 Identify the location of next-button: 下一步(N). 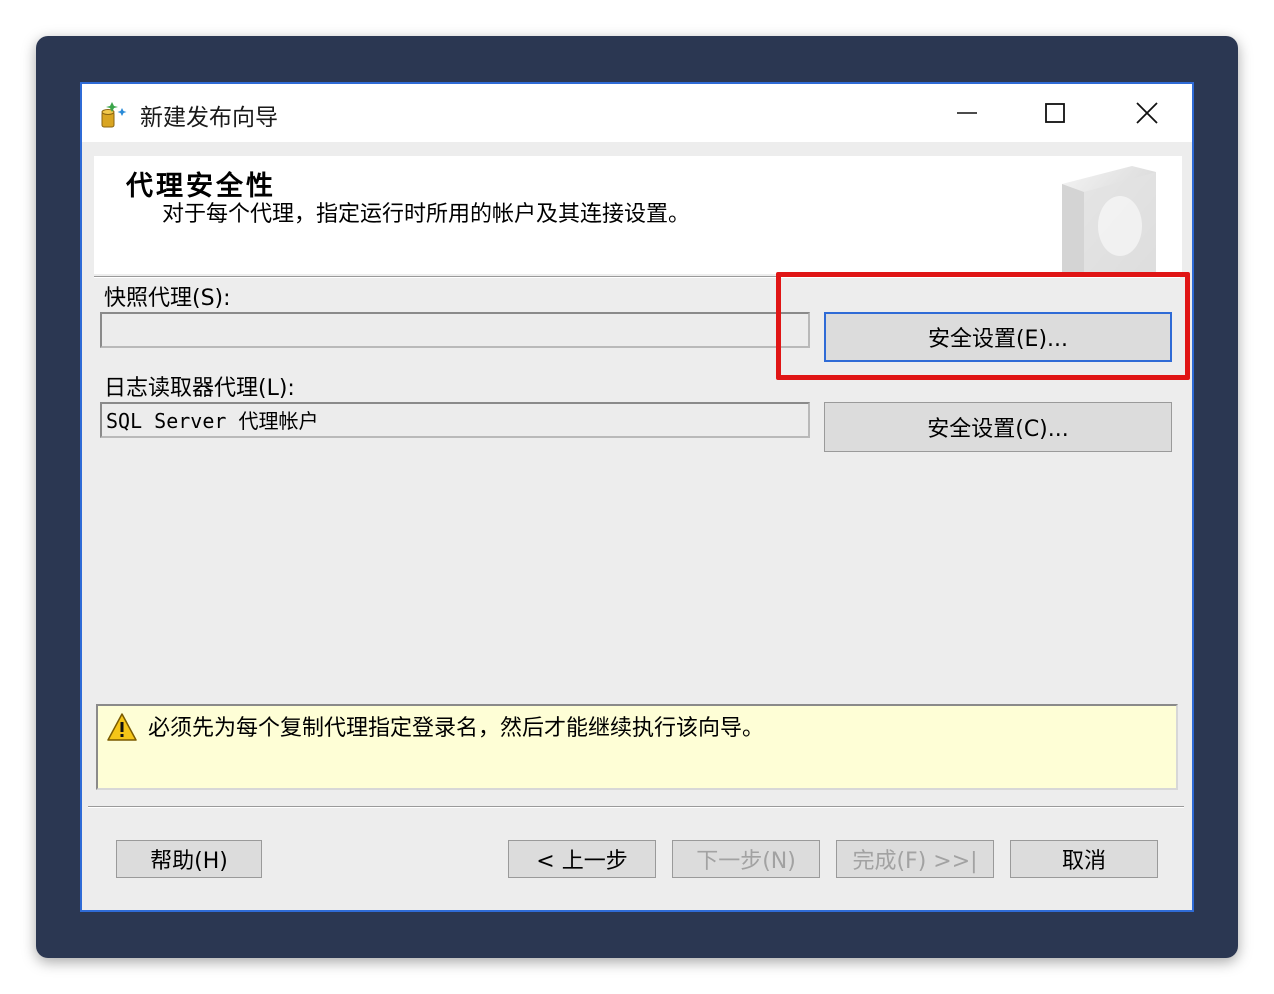
(746, 859).